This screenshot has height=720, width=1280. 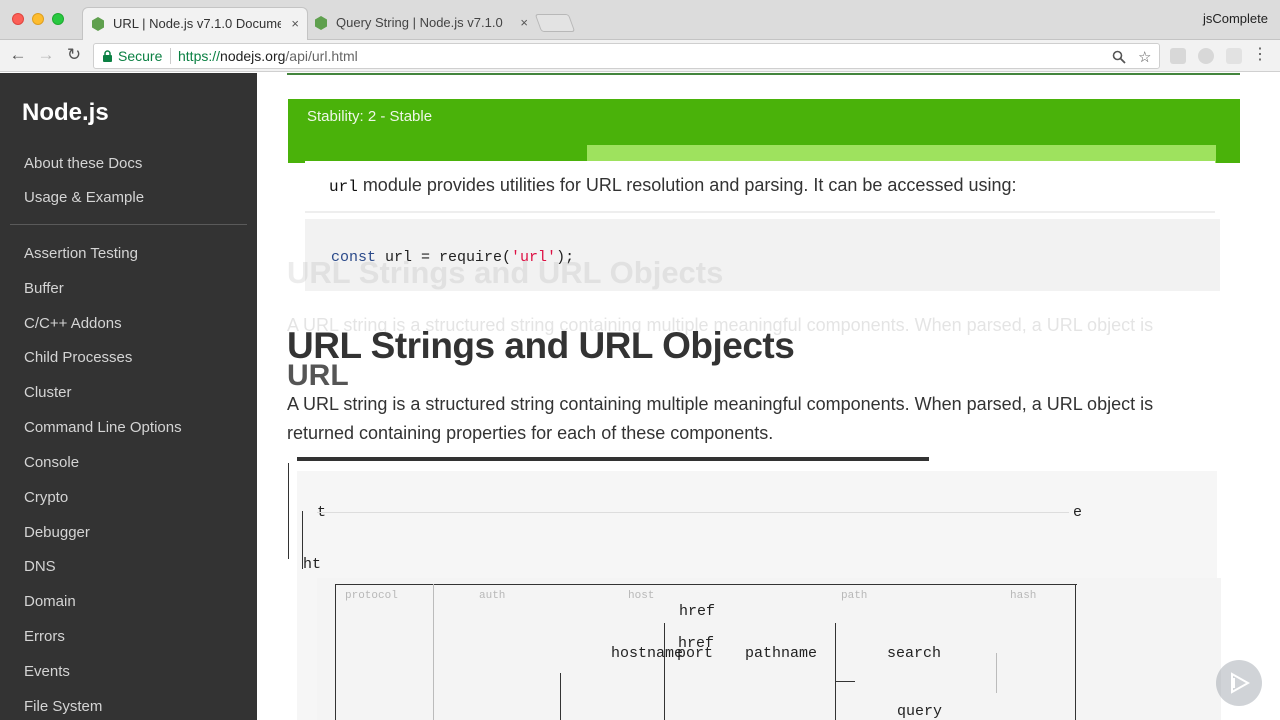 What do you see at coordinates (1078, 512) in the screenshot?
I see `diagram-fragment: e` at bounding box center [1078, 512].